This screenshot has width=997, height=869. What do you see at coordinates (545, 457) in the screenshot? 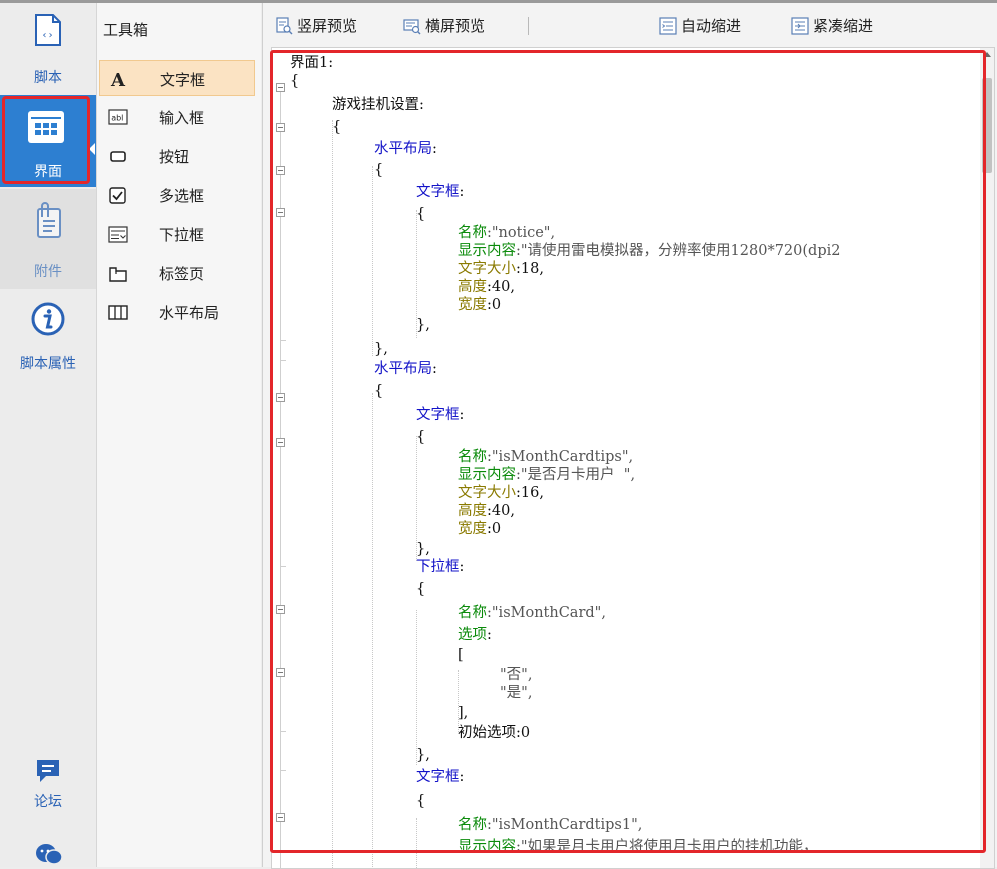
I see `code-line: 名称:"isMonthCardtips",` at bounding box center [545, 457].